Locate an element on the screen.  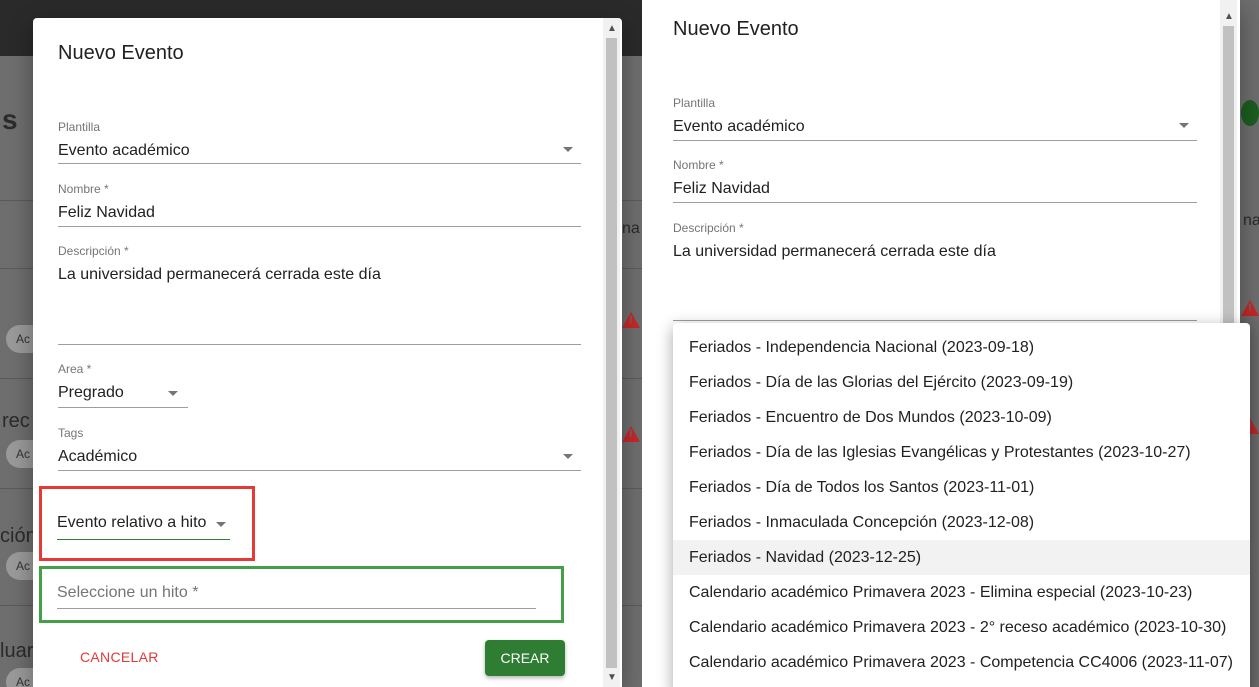
background-heading-fragment: s is located at coordinates (10, 119).